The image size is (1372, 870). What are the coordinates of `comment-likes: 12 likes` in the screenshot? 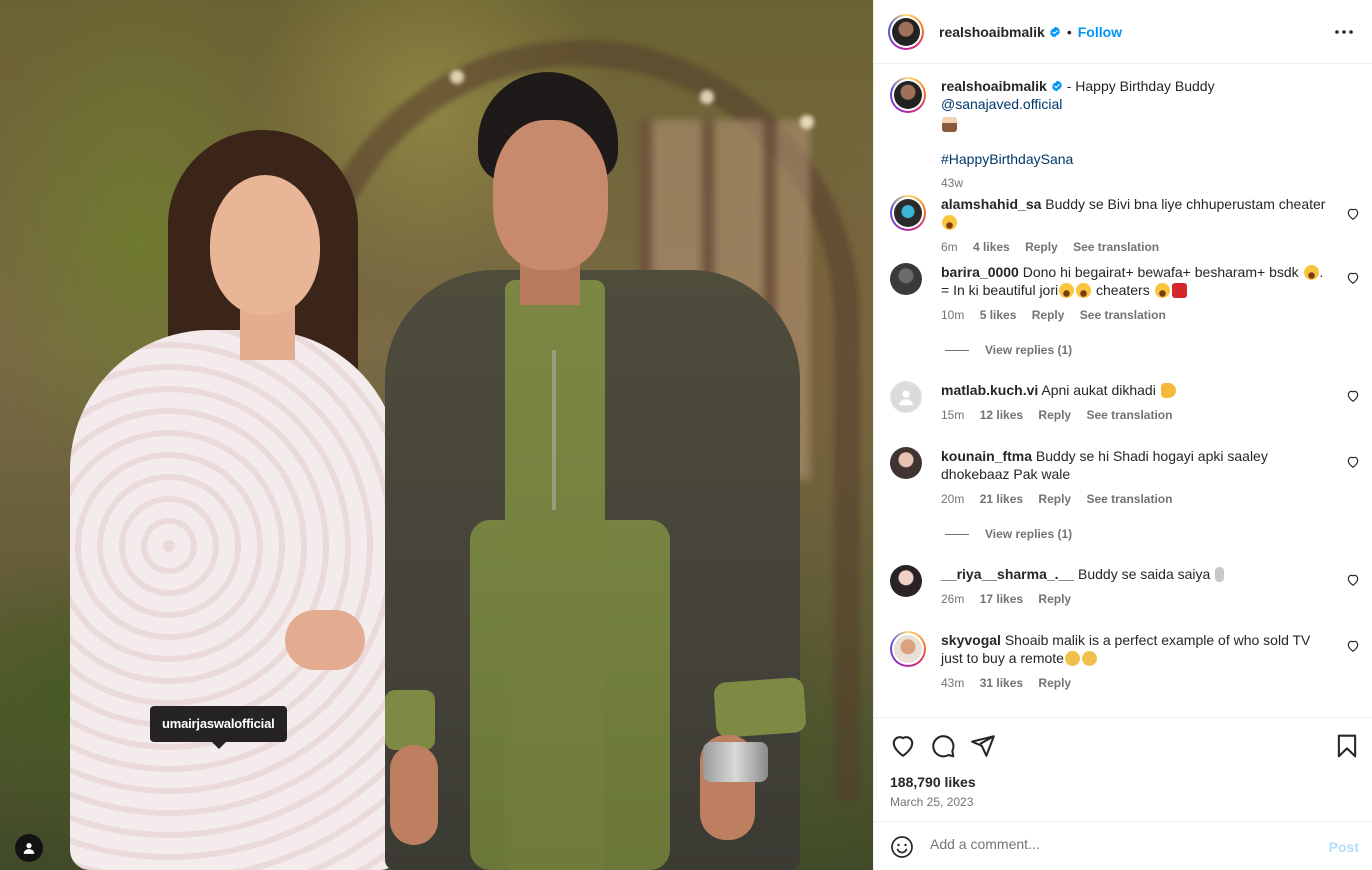 It's located at (1001, 415).